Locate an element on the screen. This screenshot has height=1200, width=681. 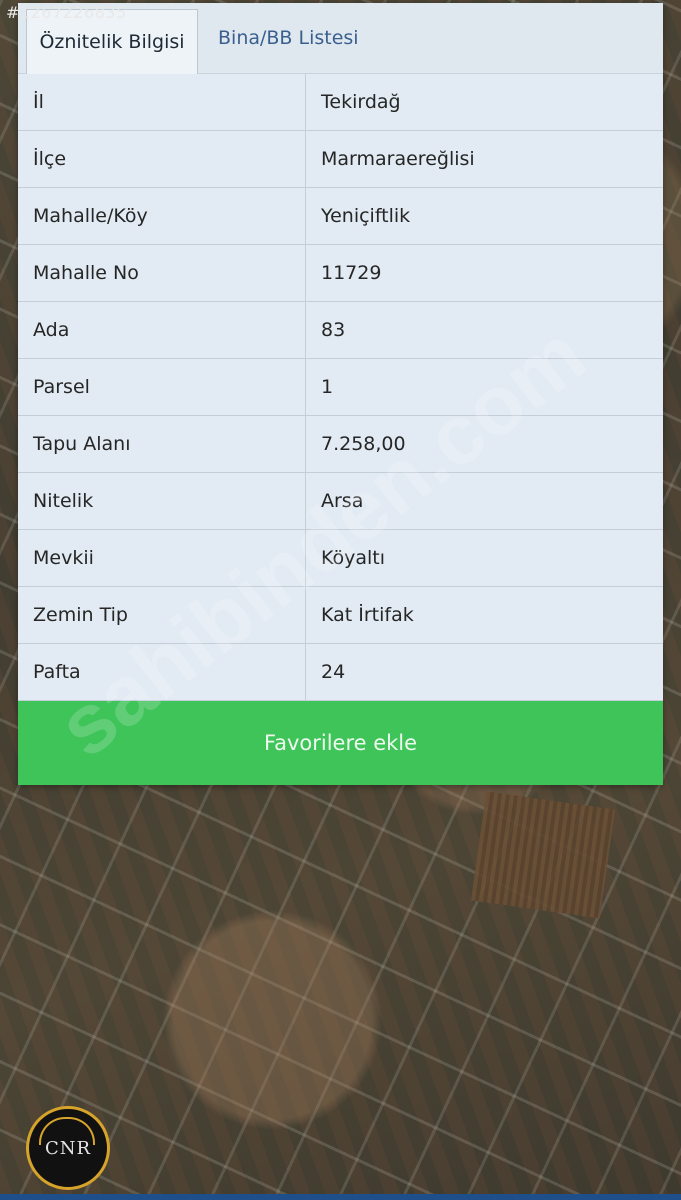
attribute-key: Mahalle/Köy is located at coordinates (162, 216).